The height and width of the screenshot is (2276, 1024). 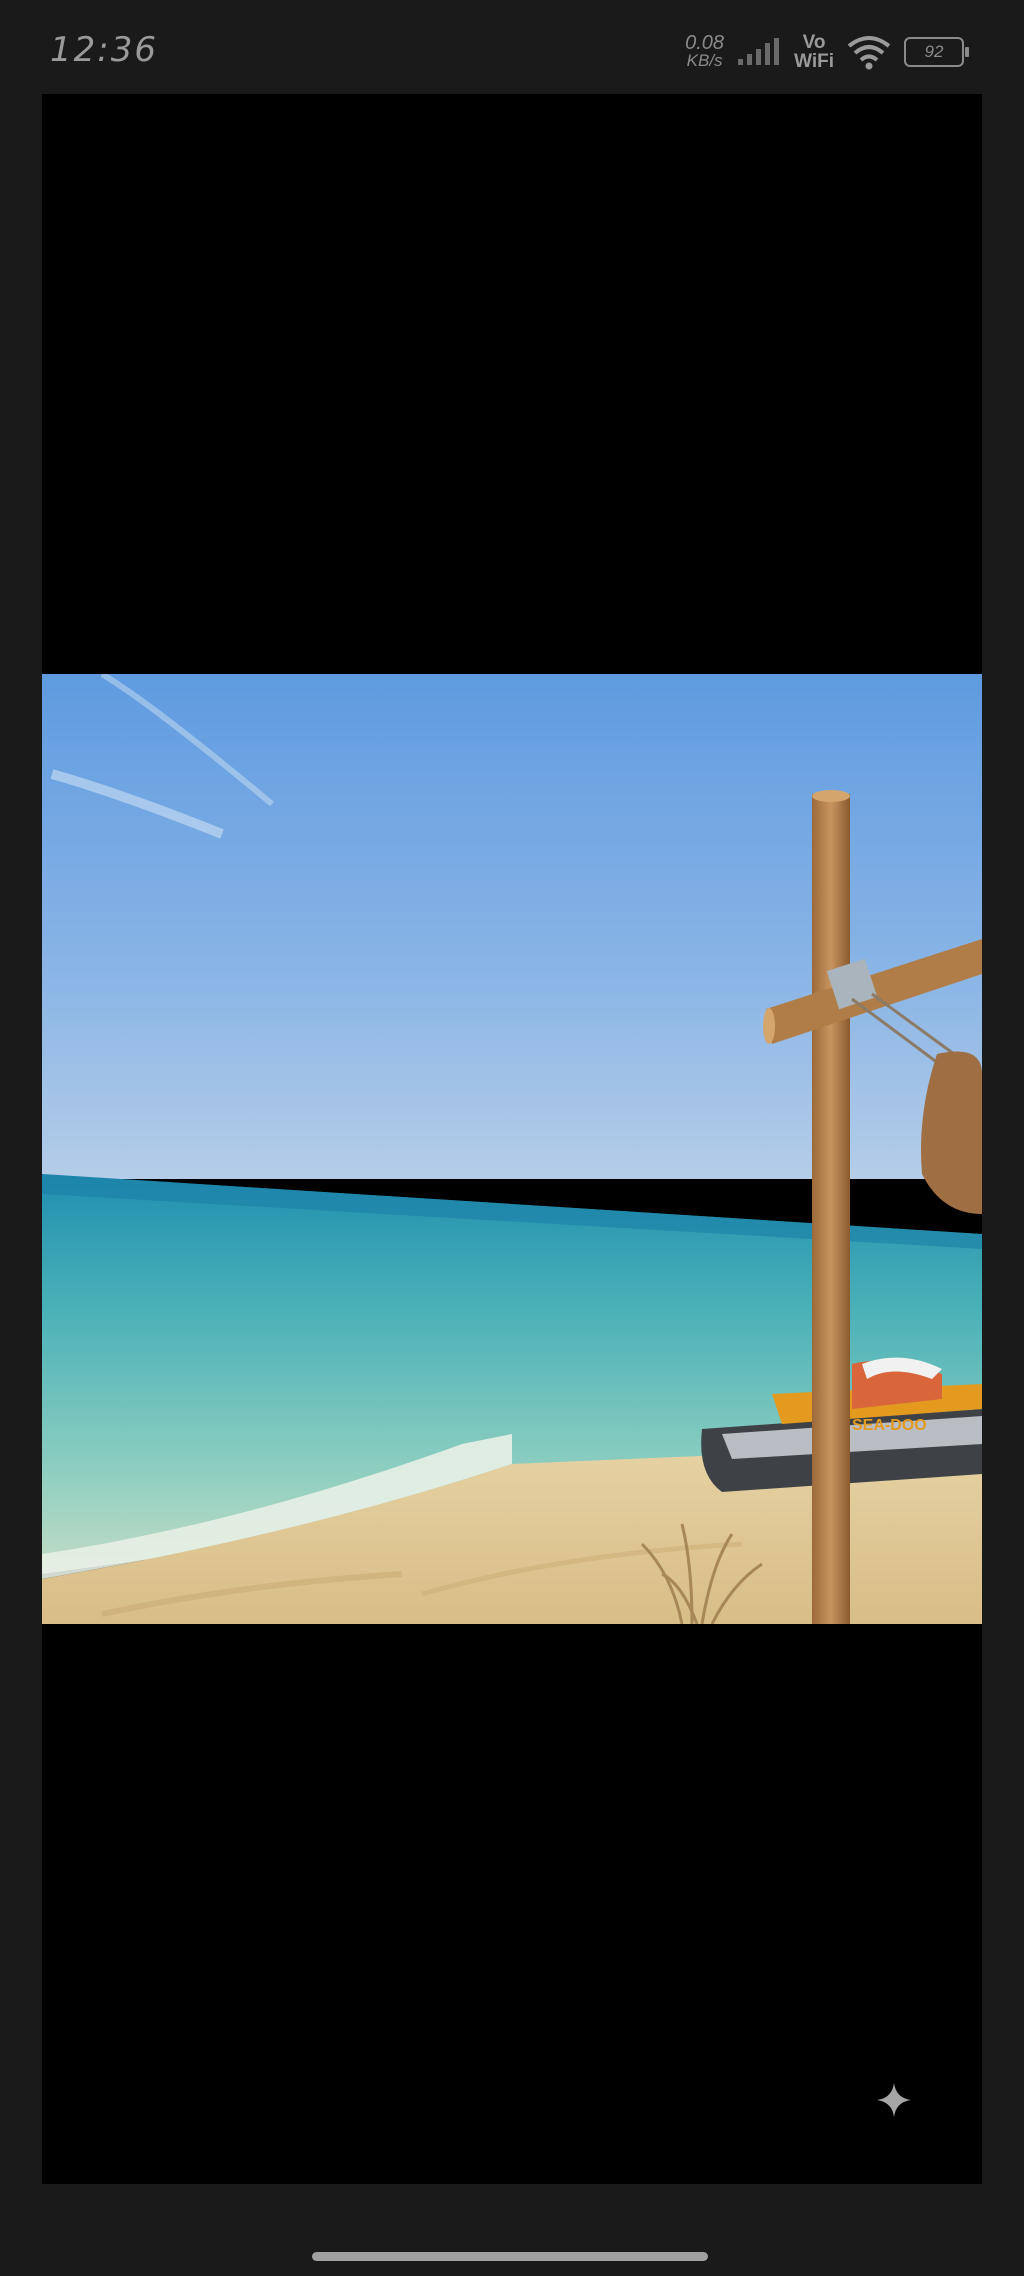 What do you see at coordinates (894, 2100) in the screenshot?
I see `sparkle-icon` at bounding box center [894, 2100].